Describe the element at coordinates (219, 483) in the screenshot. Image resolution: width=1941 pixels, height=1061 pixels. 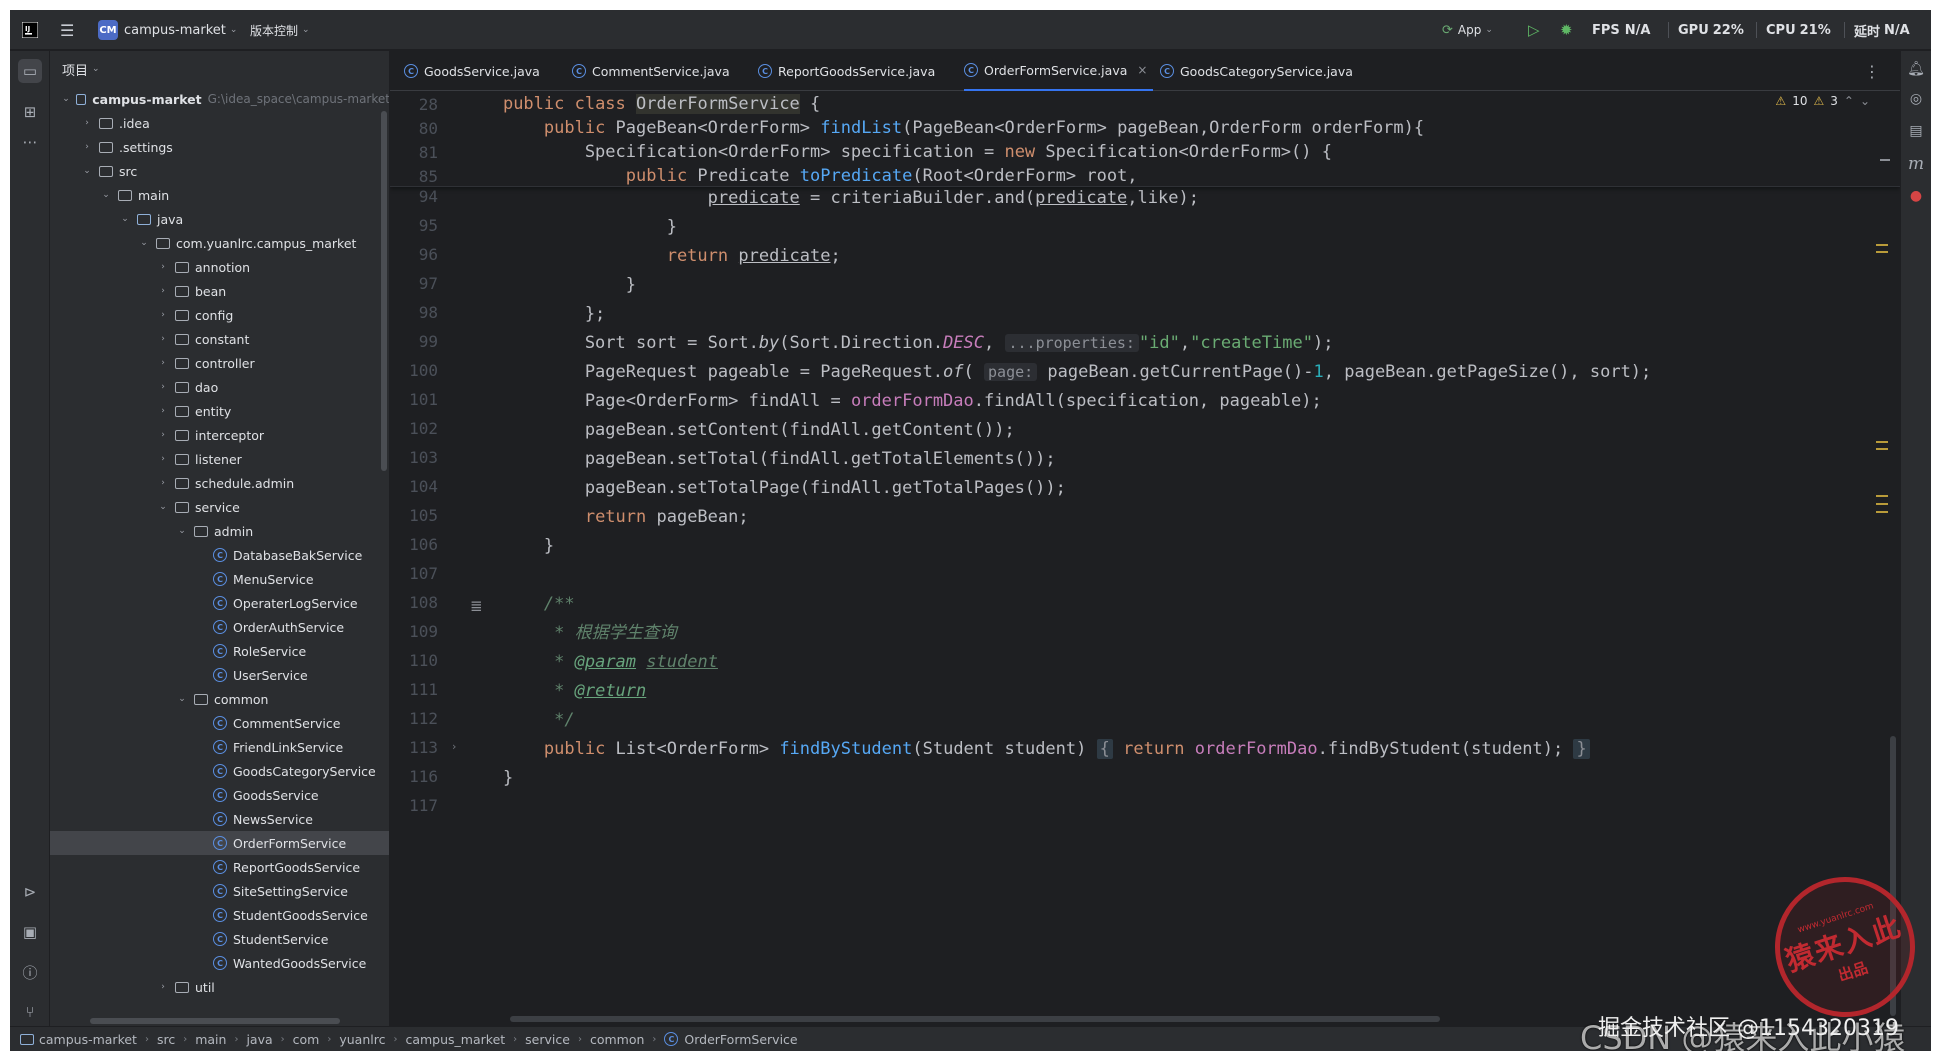
I see `tree-item-folder: › schedule.admin` at that location.